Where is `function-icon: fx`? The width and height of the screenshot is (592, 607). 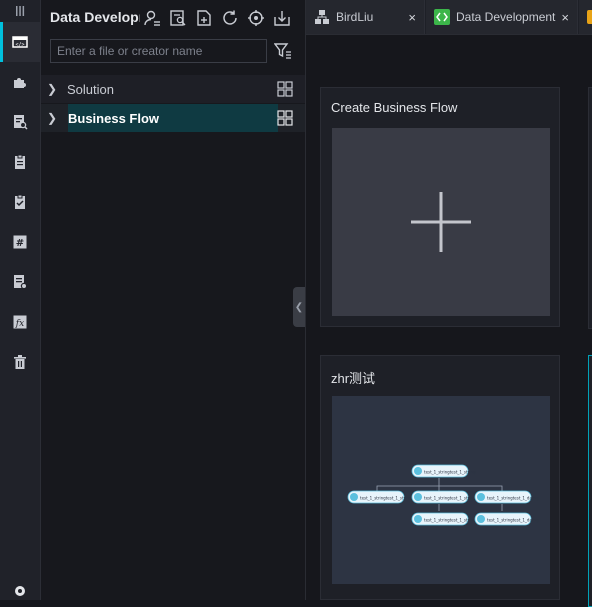 function-icon: fx is located at coordinates (20, 322).